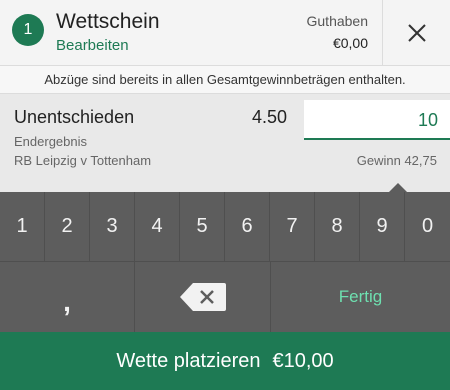 Image resolution: width=450 pixels, height=390 pixels. I want to click on place-bet-amount: €10,00, so click(303, 360).